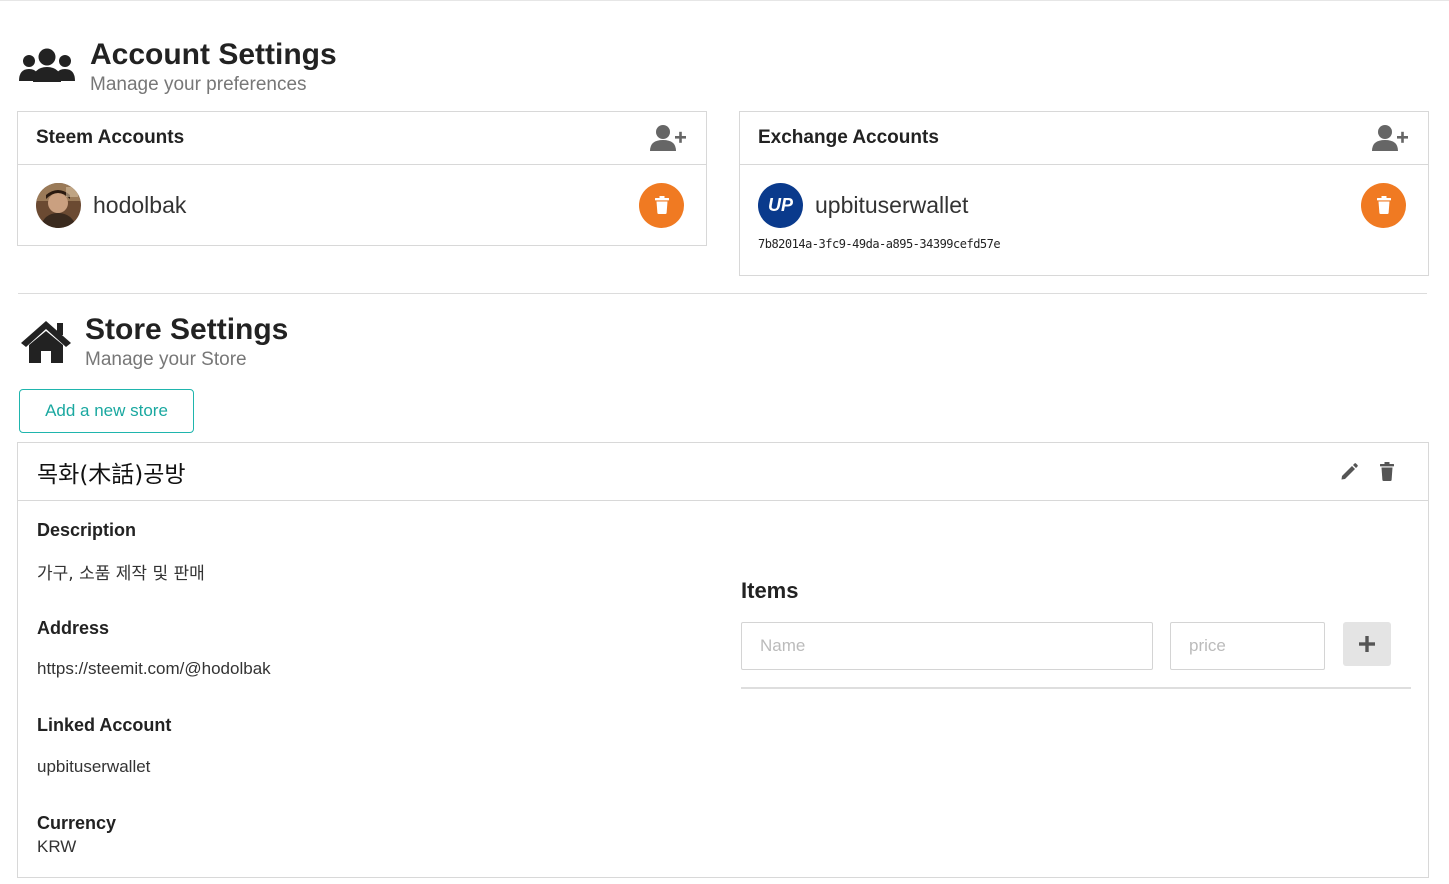 The width and height of the screenshot is (1449, 884). What do you see at coordinates (1076, 688) in the screenshot?
I see `items-divider` at bounding box center [1076, 688].